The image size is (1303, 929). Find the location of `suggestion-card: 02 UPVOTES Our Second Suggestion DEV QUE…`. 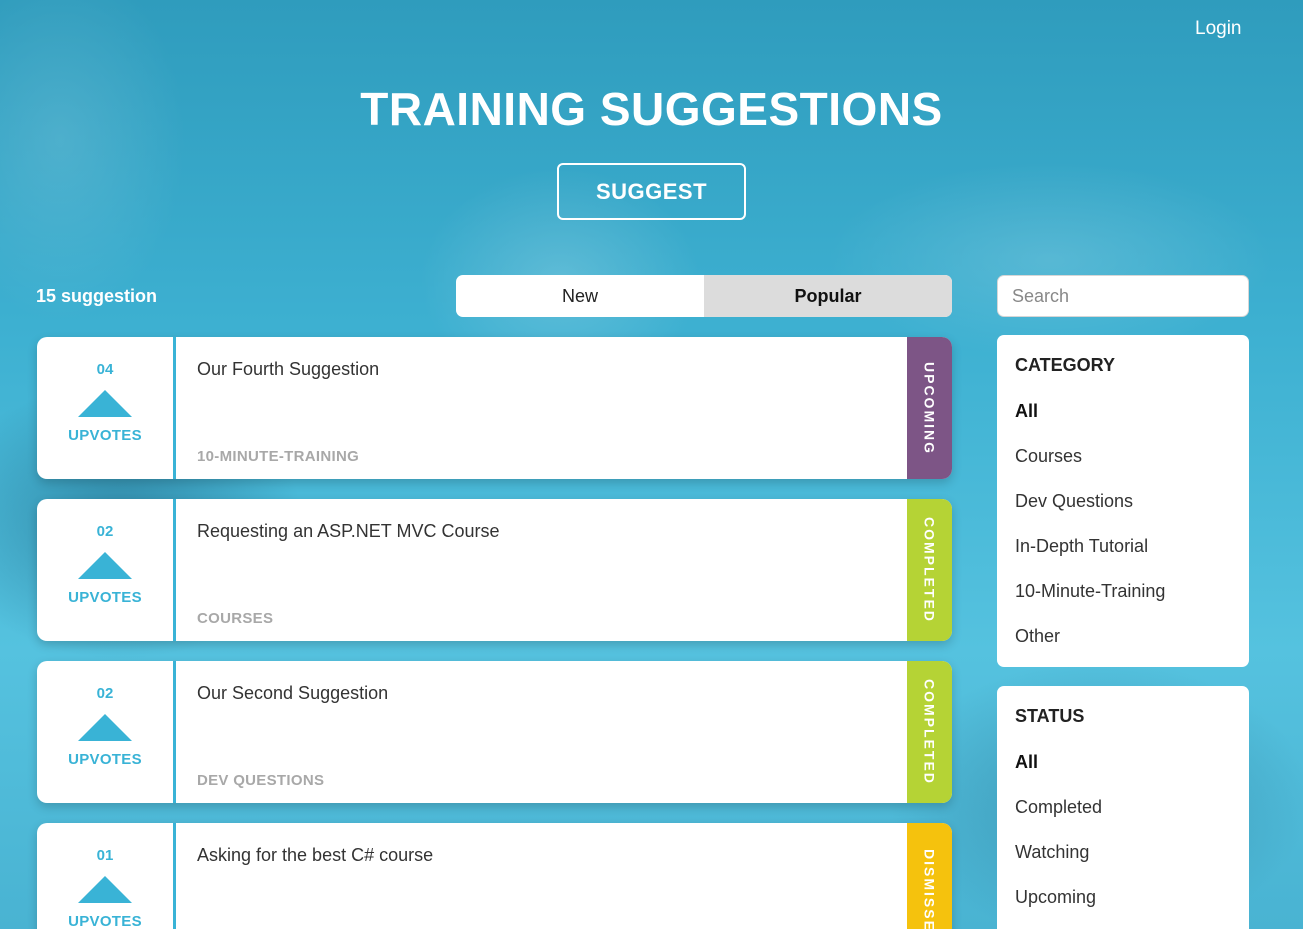

suggestion-card: 02 UPVOTES Our Second Suggestion DEV QUE… is located at coordinates (494, 732).